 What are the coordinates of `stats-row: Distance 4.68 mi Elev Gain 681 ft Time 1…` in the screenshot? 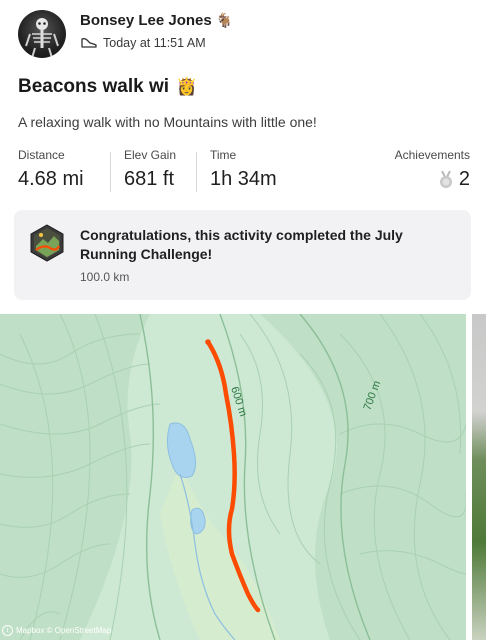 It's located at (244, 173).